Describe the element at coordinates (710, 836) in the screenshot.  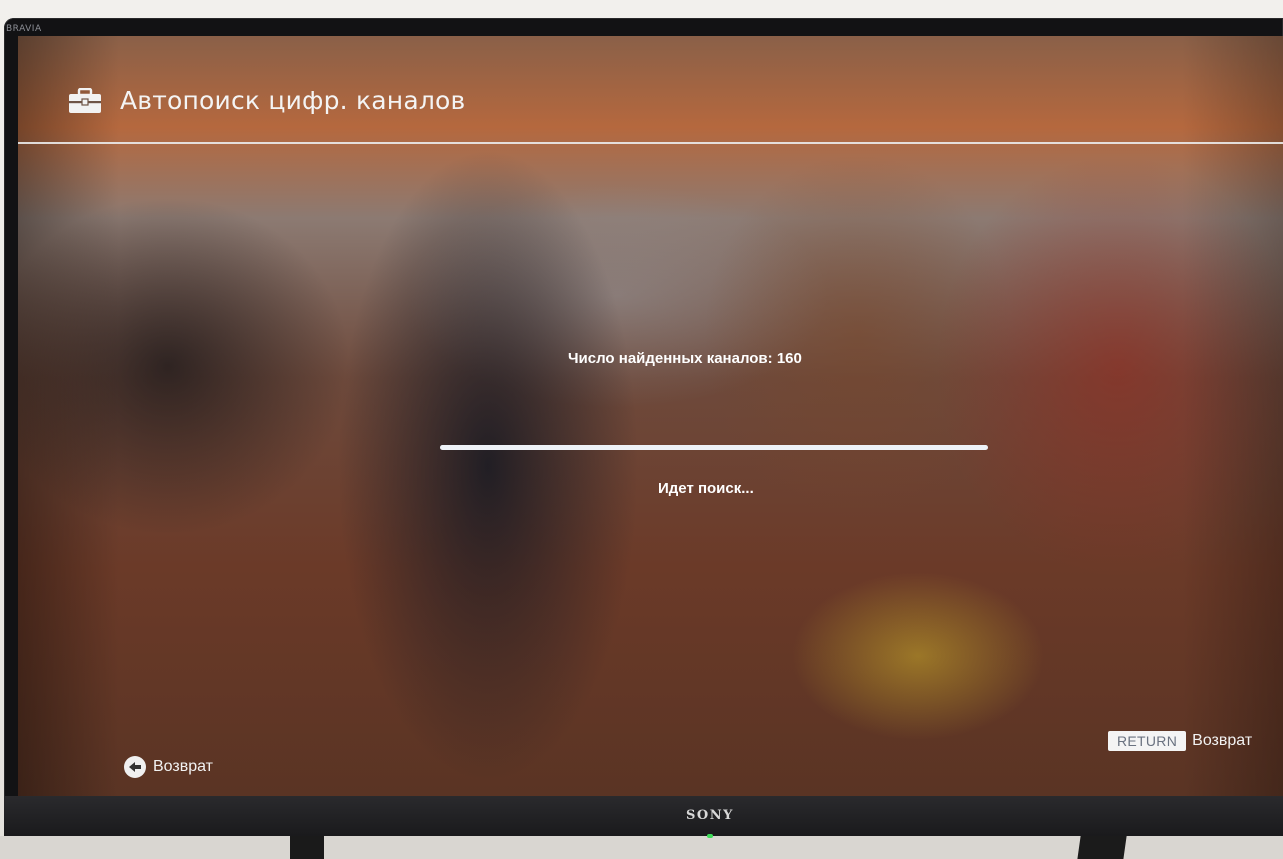
I see `power-led-indicator` at that location.